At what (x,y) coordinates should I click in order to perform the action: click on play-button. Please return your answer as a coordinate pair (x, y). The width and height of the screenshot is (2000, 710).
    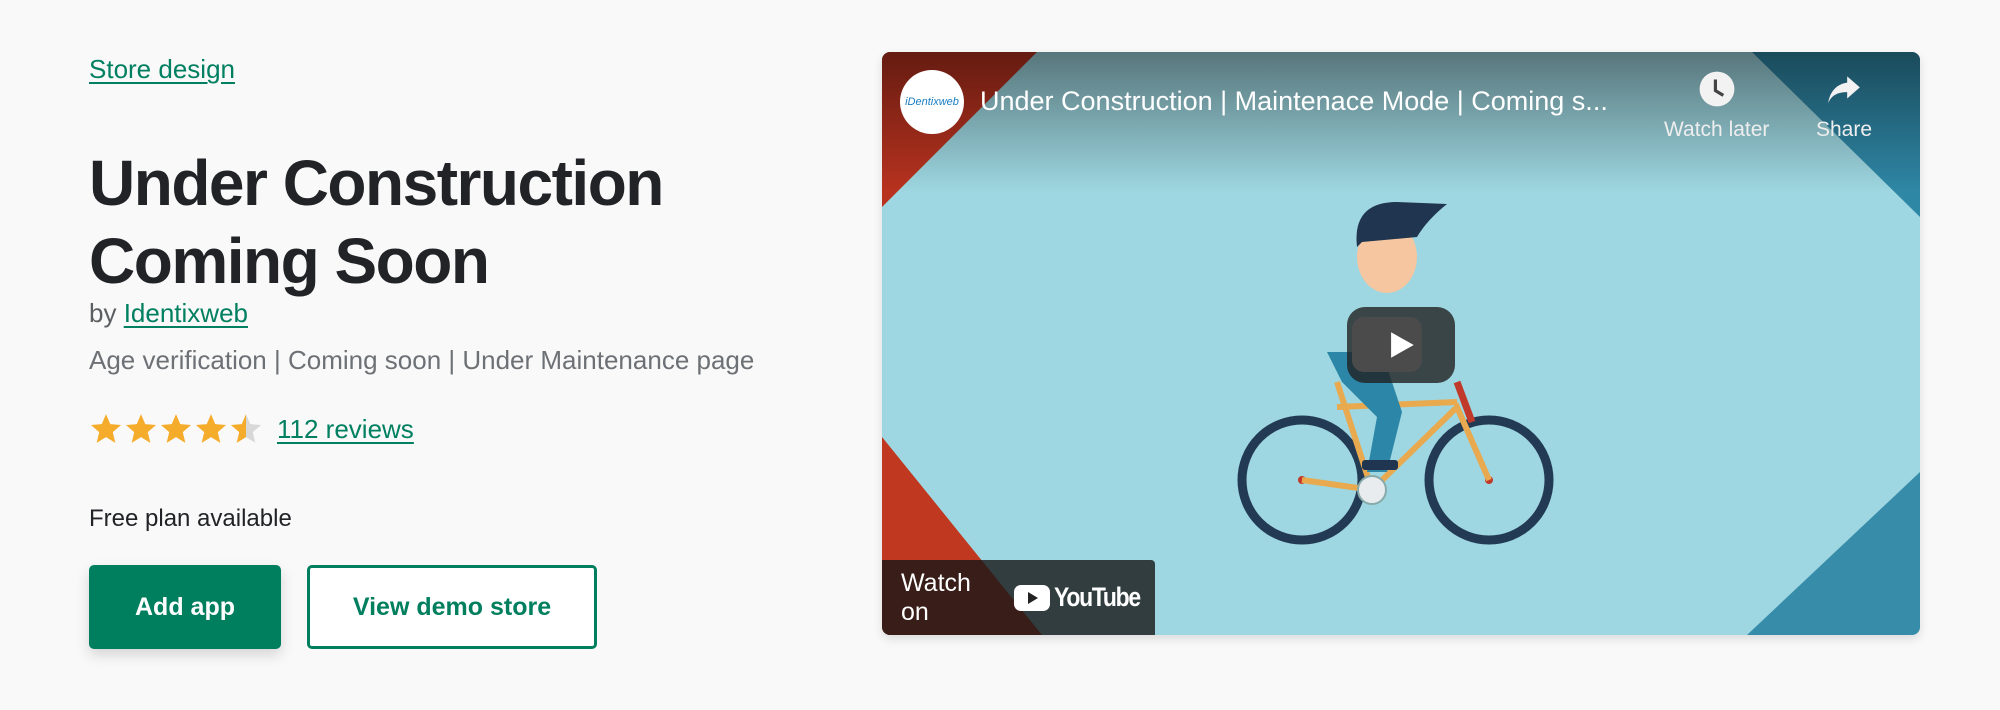
    Looking at the image, I should click on (1401, 345).